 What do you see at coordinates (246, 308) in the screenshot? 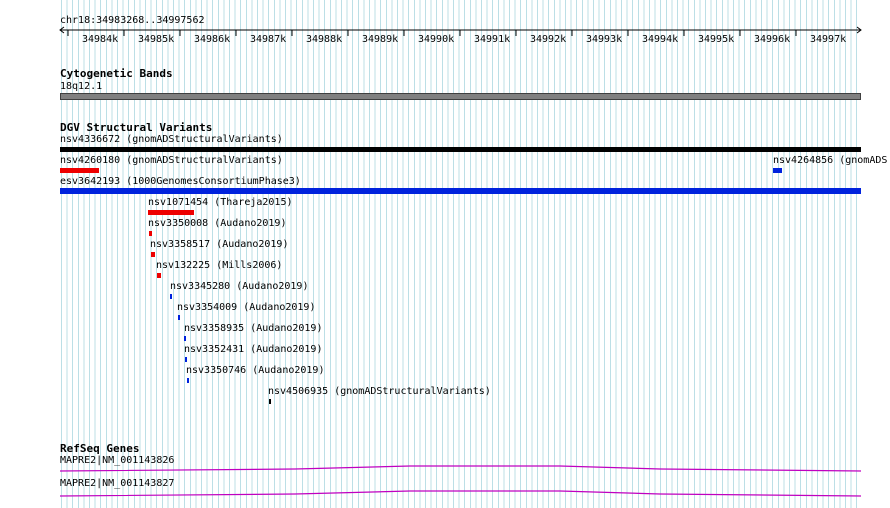
I see `variant-label: nsv3354009 (Audano2019)` at bounding box center [246, 308].